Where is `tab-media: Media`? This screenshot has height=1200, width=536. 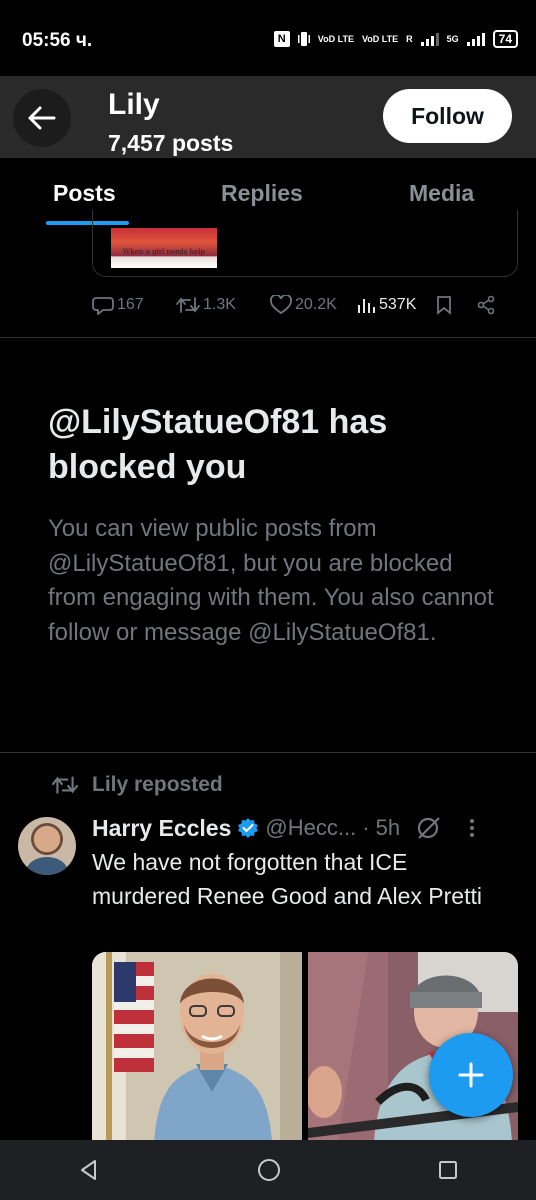 tab-media: Media is located at coordinates (441, 193).